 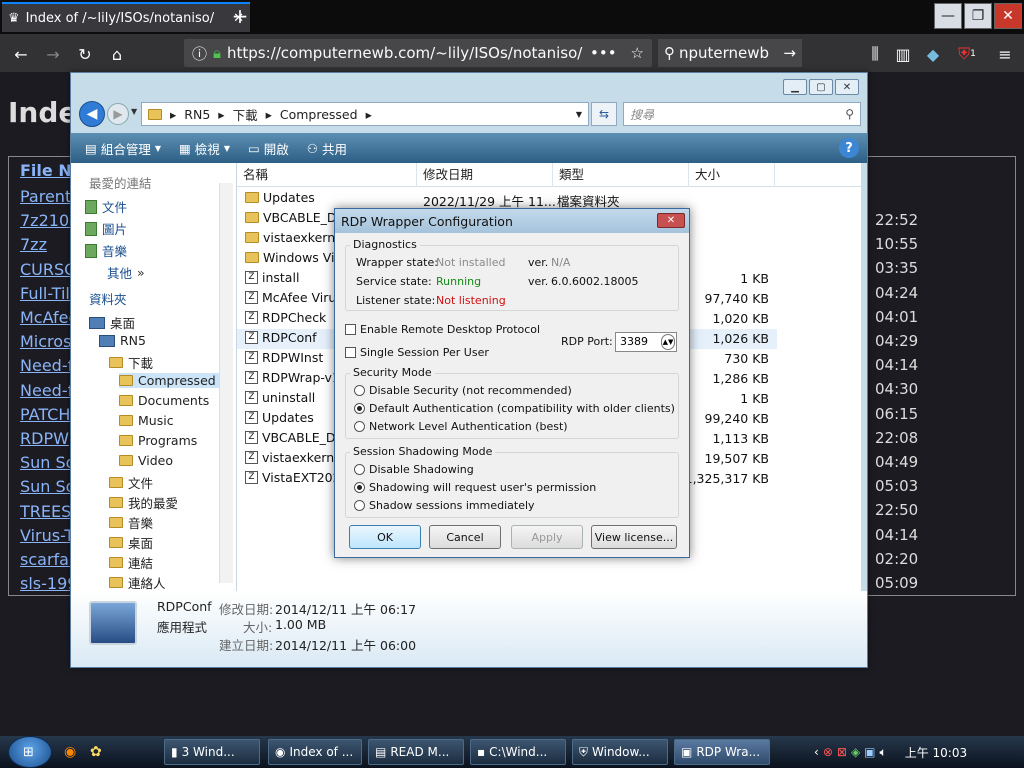 What do you see at coordinates (463, 390) in the screenshot?
I see `security-disable-radio: Disable Security (not recommended)` at bounding box center [463, 390].